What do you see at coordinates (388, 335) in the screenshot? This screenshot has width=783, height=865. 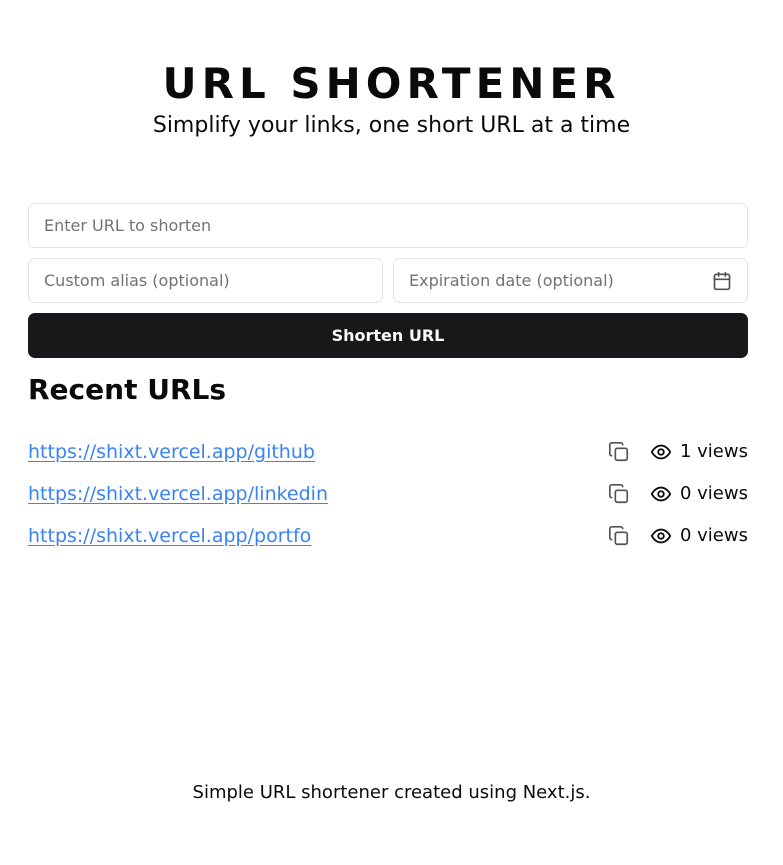 I see `shorten-url-button: Shorten URL` at bounding box center [388, 335].